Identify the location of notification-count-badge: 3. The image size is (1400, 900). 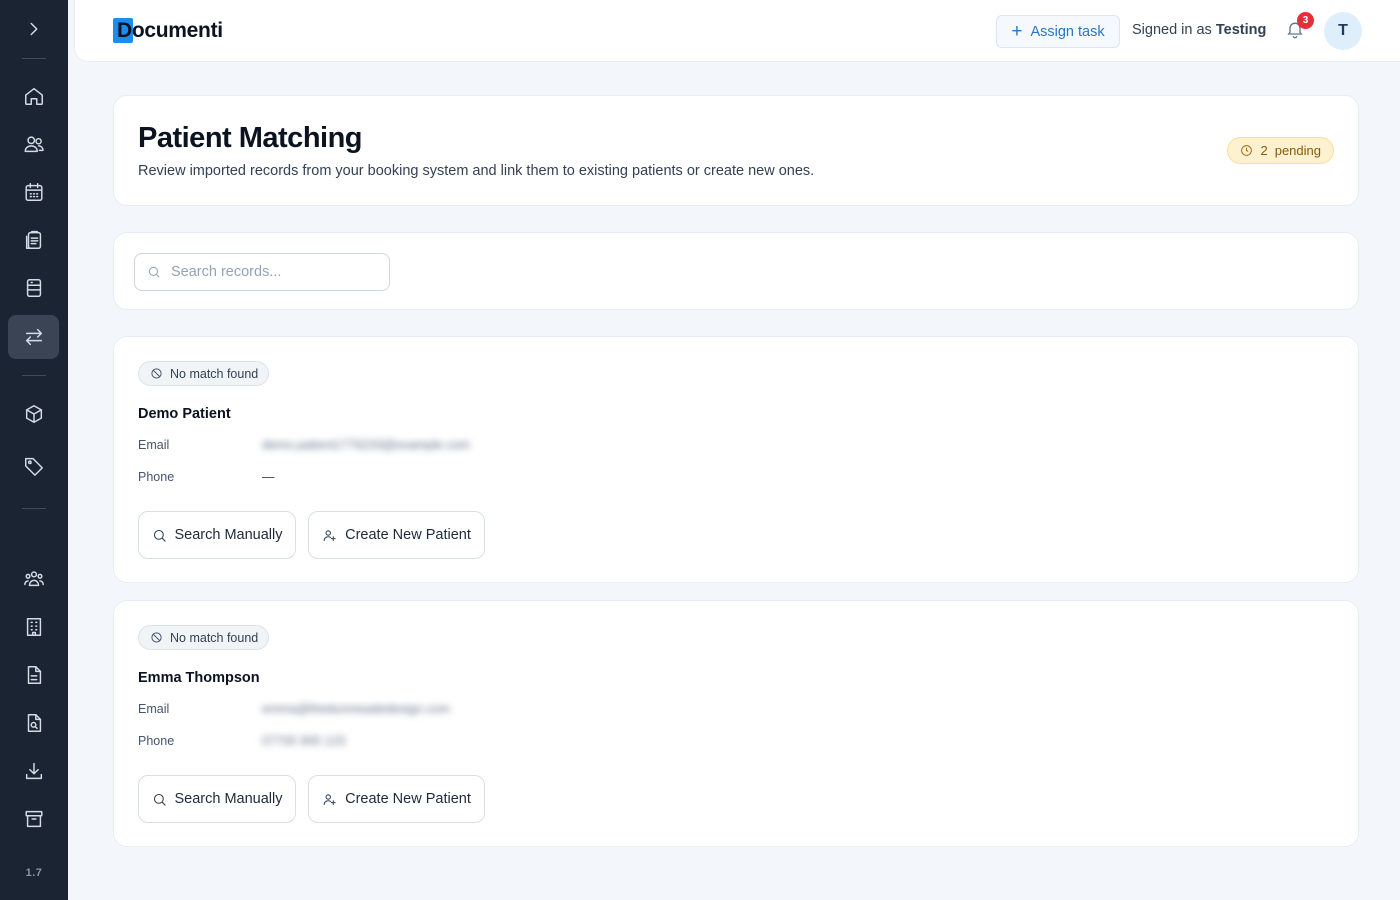
(1305, 20).